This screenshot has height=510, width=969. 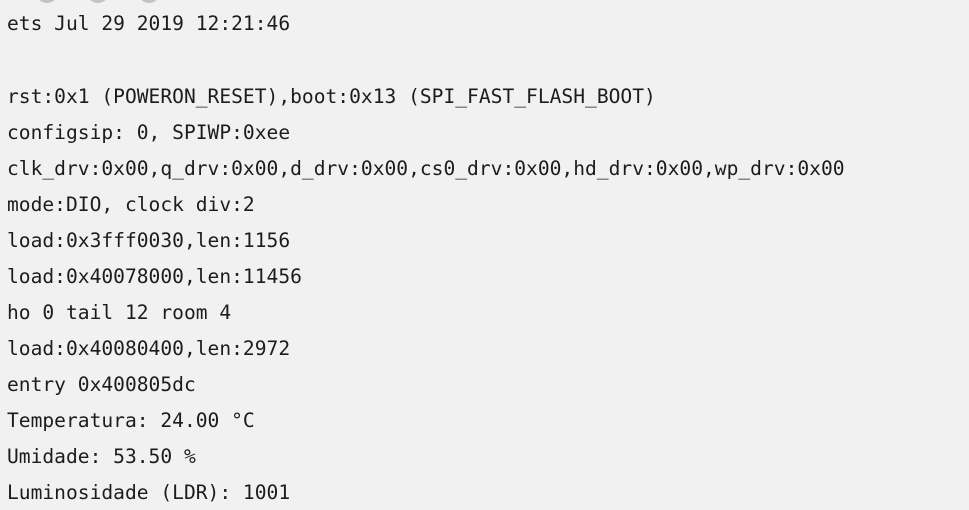 What do you see at coordinates (149, 492) in the screenshot?
I see `log-line-luminosity: Luminosidade (LDR): 1001` at bounding box center [149, 492].